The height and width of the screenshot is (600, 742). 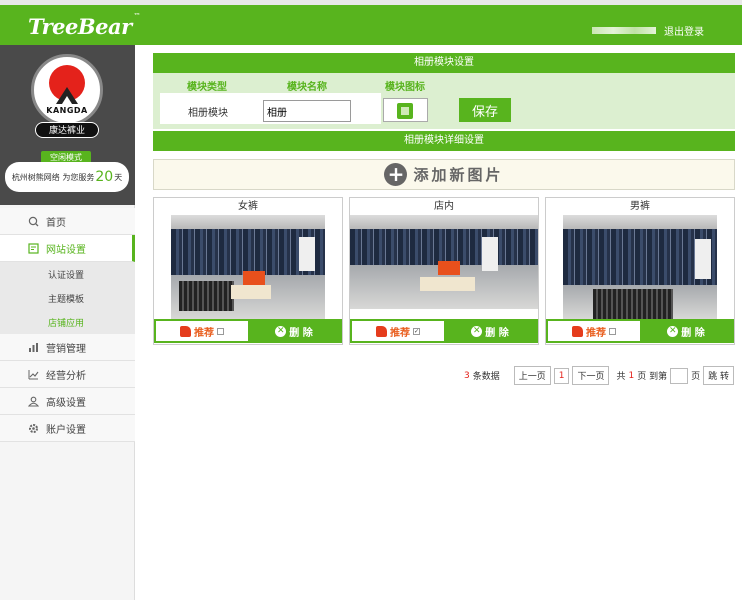 I want to click on sidebar-item-label: 网站设置, so click(x=66, y=250).